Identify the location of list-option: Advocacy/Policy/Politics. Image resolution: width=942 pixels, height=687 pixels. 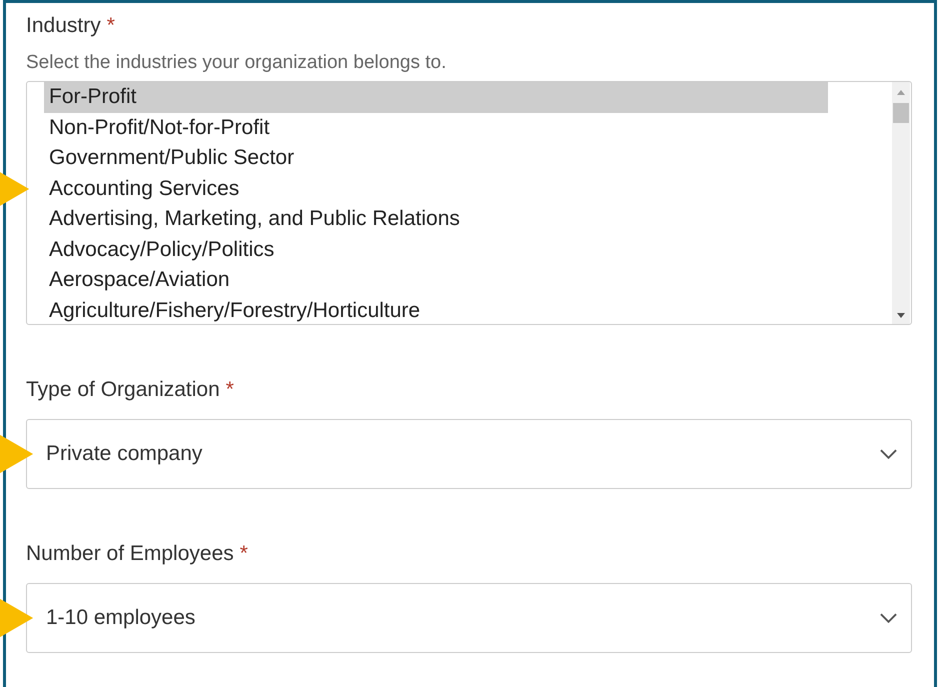
(436, 249).